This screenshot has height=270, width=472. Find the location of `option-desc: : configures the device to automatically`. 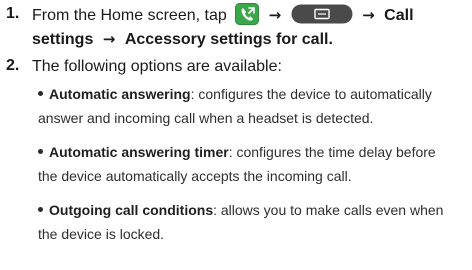

option-desc: : configures the device to automatically is located at coordinates (311, 94).